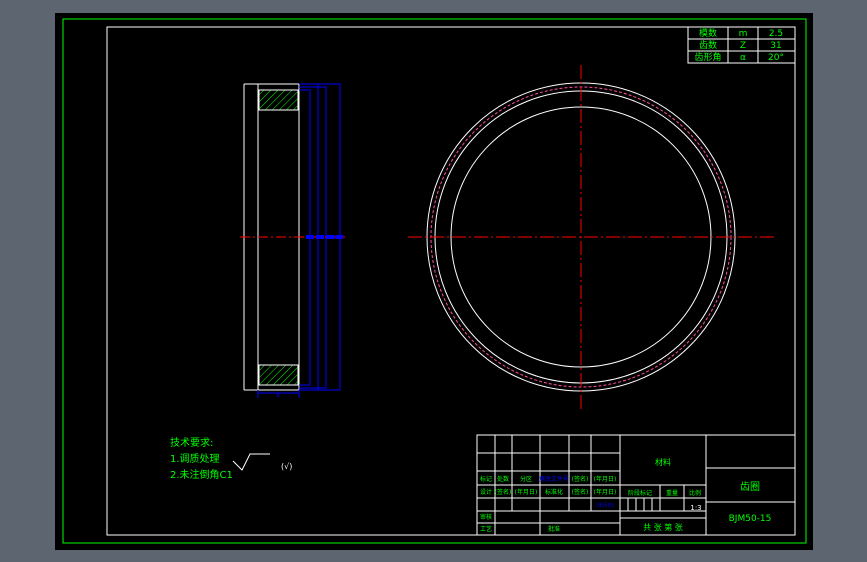 This screenshot has width=867, height=562. What do you see at coordinates (708, 45) in the screenshot?
I see `param-name-1: 齿数` at bounding box center [708, 45].